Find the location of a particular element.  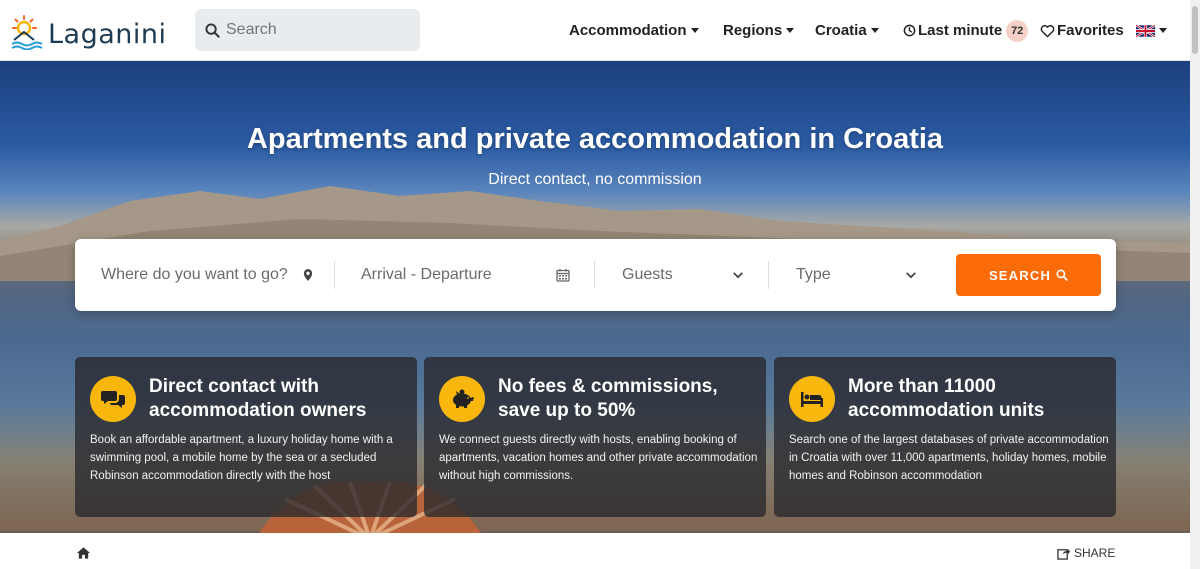

nav-last-minute-label: Last minute is located at coordinates (960, 30).